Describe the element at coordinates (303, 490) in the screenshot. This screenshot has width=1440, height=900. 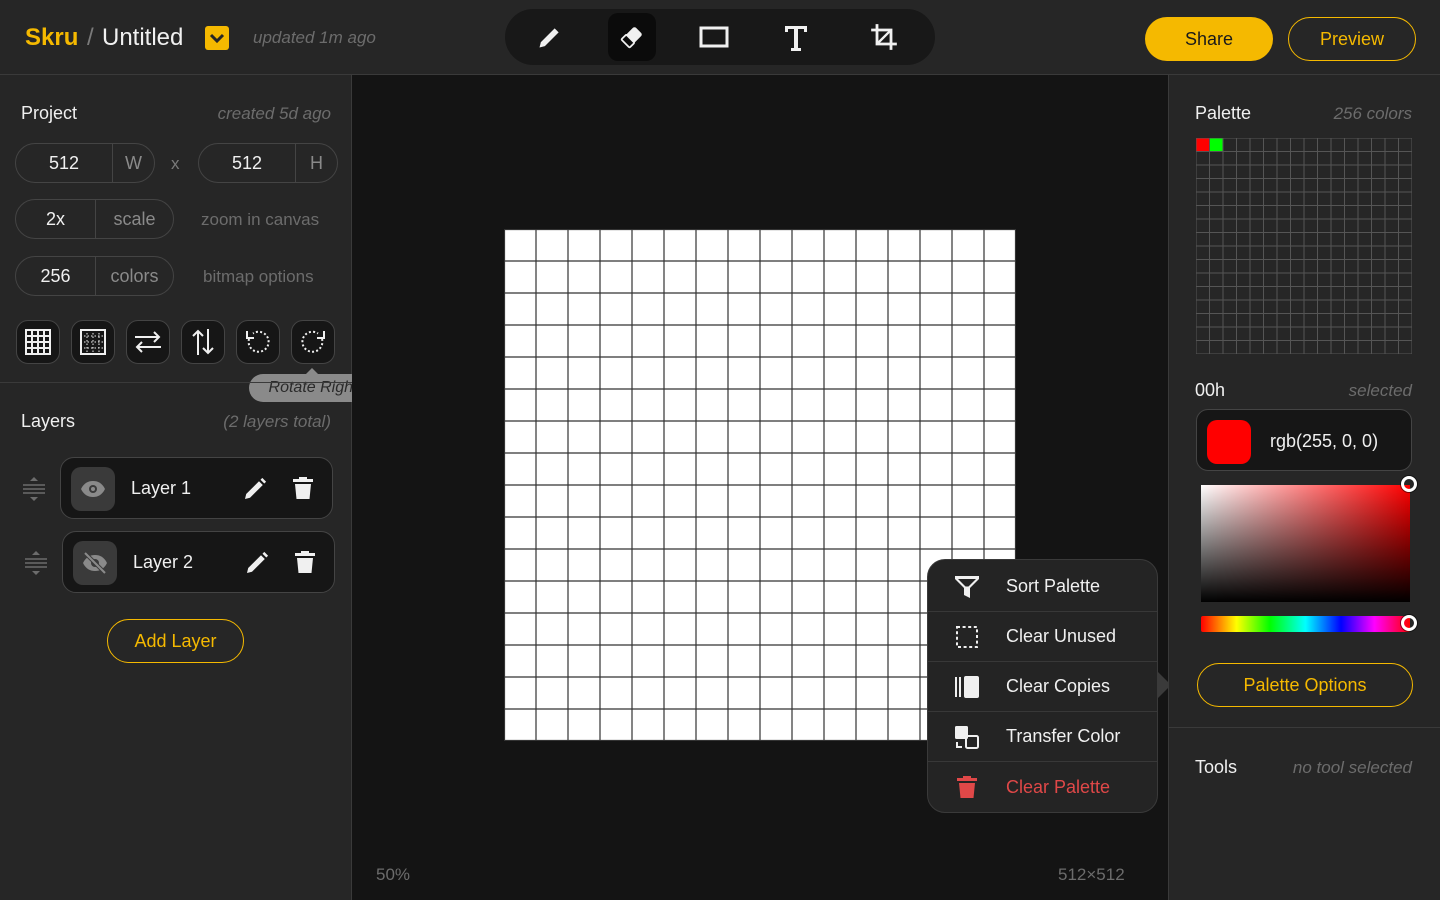
I see `layer-1-delete-button` at that location.